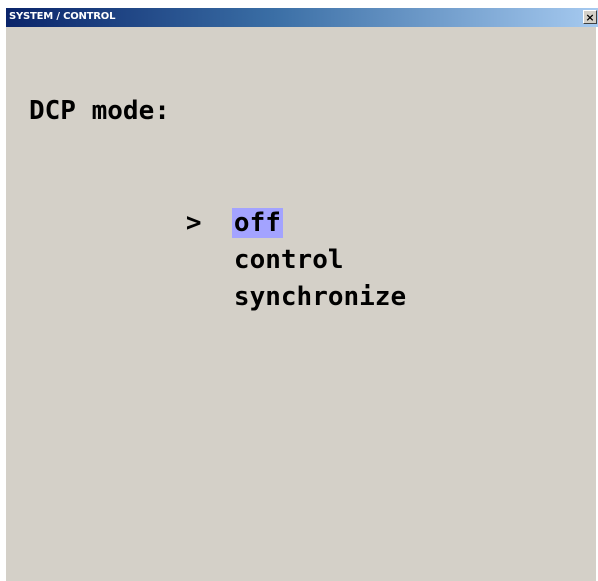 The width and height of the screenshot is (598, 581). Describe the element at coordinates (250, 203) in the screenshot. I see `menu-item-off: > off` at that location.